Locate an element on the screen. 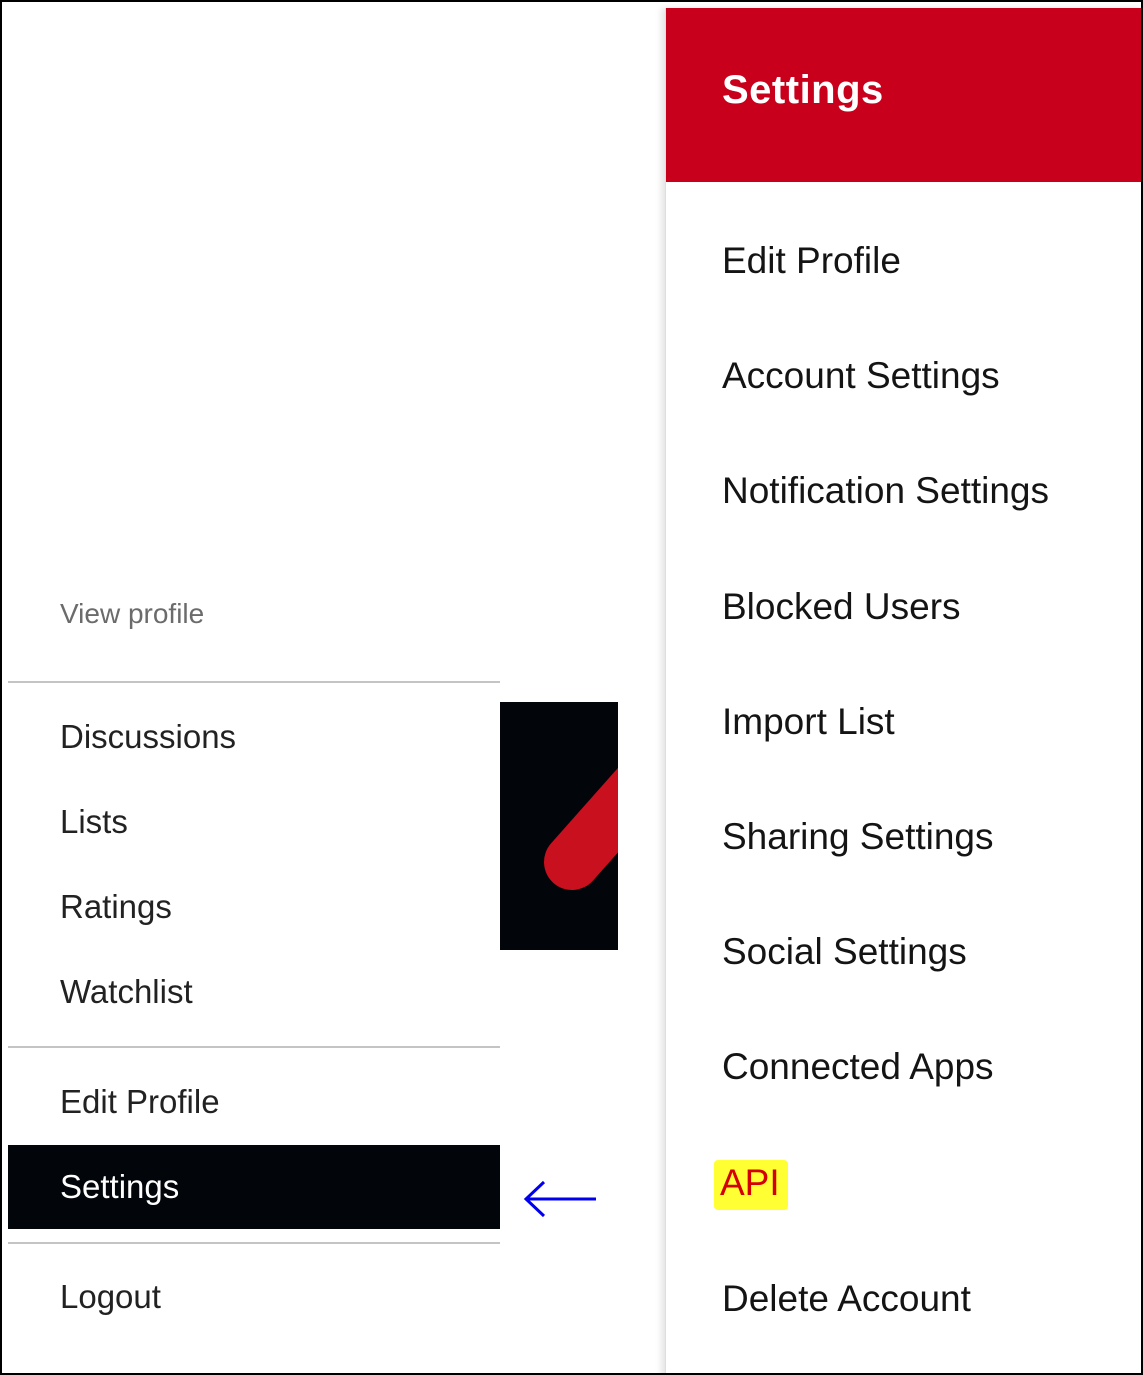 This screenshot has height=1375, width=1143. settings-title: Settings is located at coordinates (803, 90).